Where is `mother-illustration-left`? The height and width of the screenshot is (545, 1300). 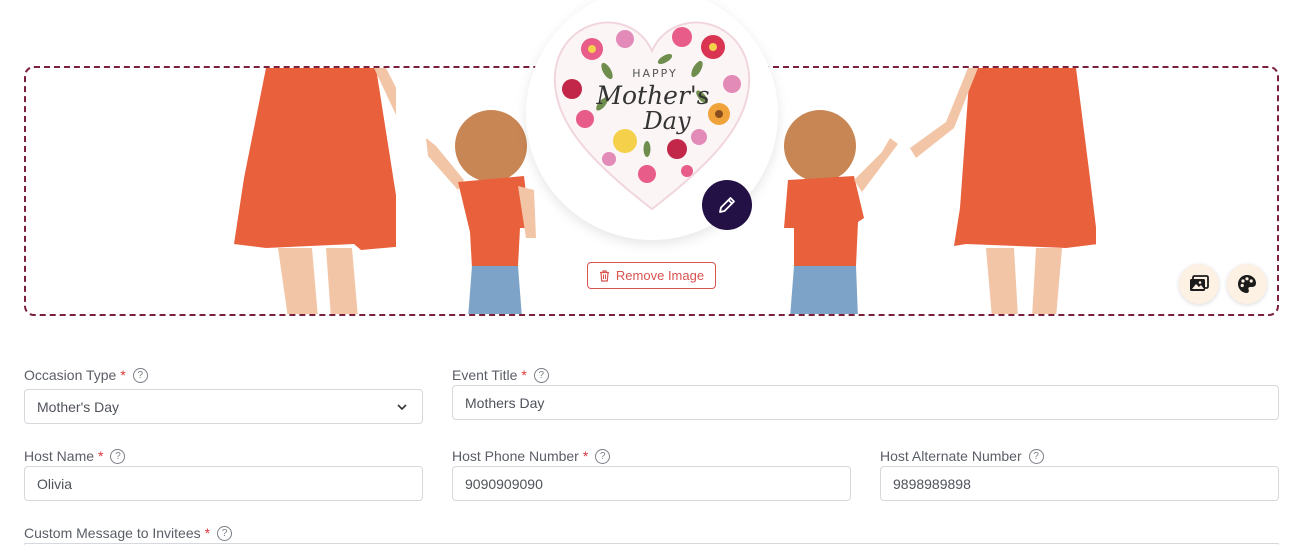
mother-illustration-left is located at coordinates (315, 191).